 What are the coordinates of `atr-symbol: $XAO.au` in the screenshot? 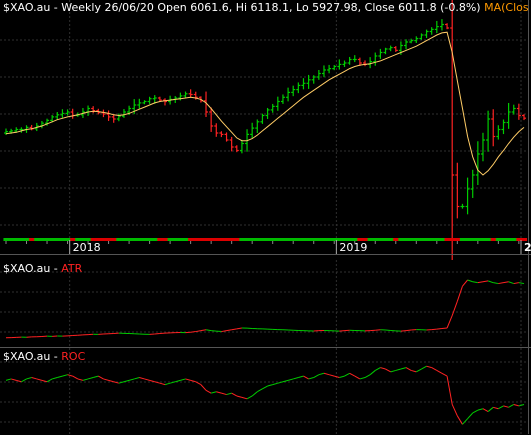 It's located at (27, 268).